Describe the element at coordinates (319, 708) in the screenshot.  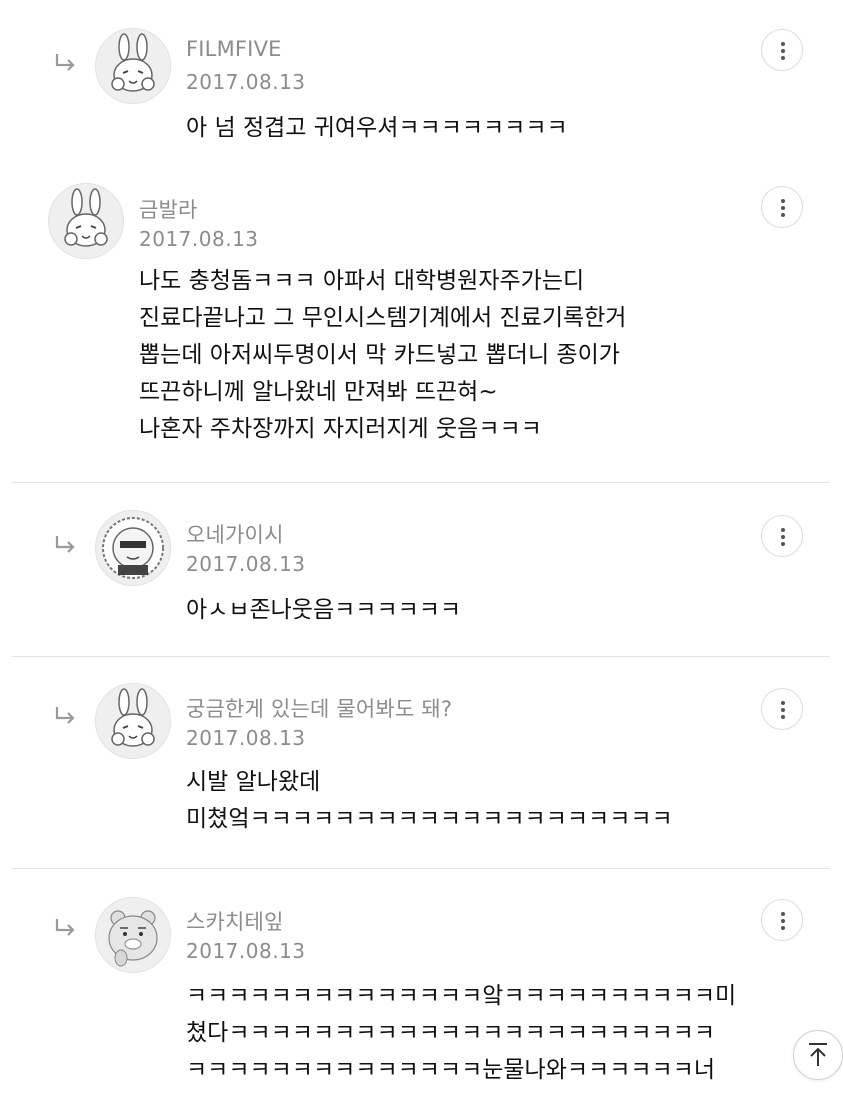
I see `comment-author: 궁금한게 있는데 물어봐도 돼?` at that location.